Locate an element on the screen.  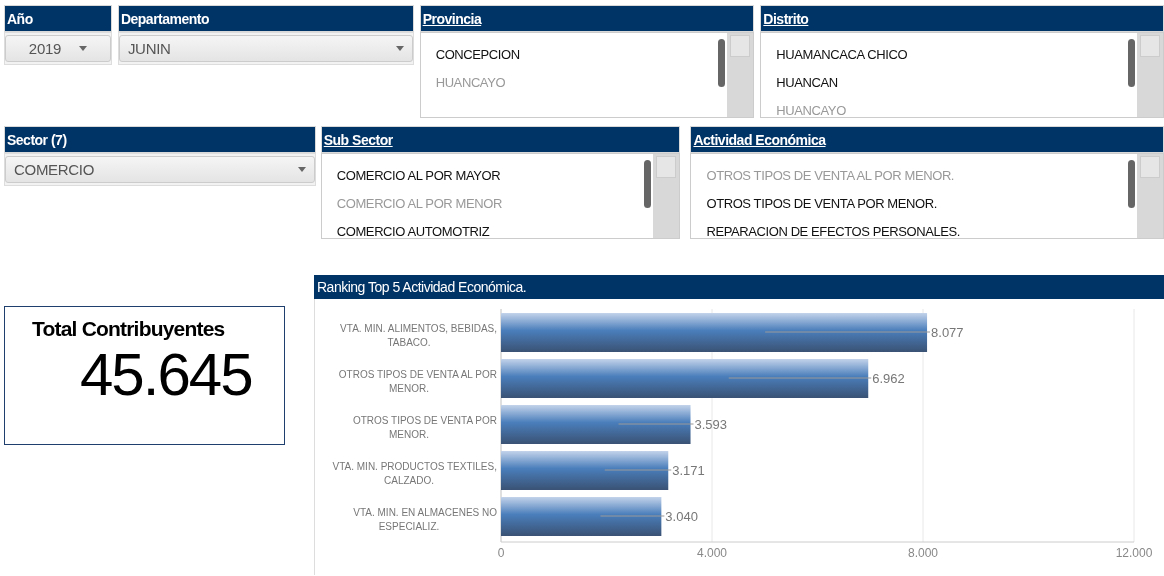
list-item: CONCEPCION is located at coordinates (576, 55).